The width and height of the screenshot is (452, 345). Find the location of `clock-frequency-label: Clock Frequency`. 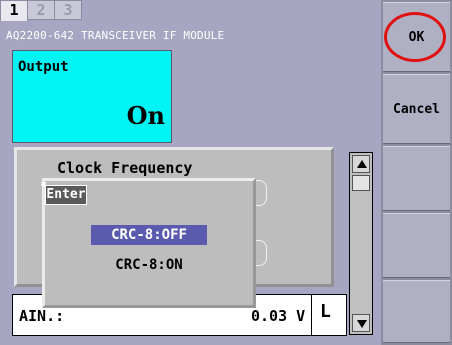

clock-frequency-label: Clock Frequency is located at coordinates (125, 168).